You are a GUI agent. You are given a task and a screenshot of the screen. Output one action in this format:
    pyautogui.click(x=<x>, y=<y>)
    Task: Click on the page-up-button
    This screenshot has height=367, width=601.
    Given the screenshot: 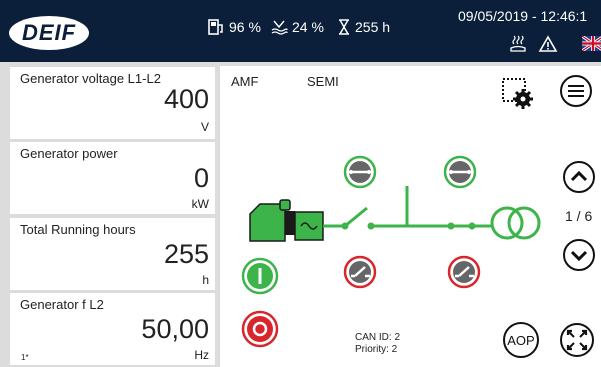 What is the action you would take?
    pyautogui.click(x=579, y=177)
    